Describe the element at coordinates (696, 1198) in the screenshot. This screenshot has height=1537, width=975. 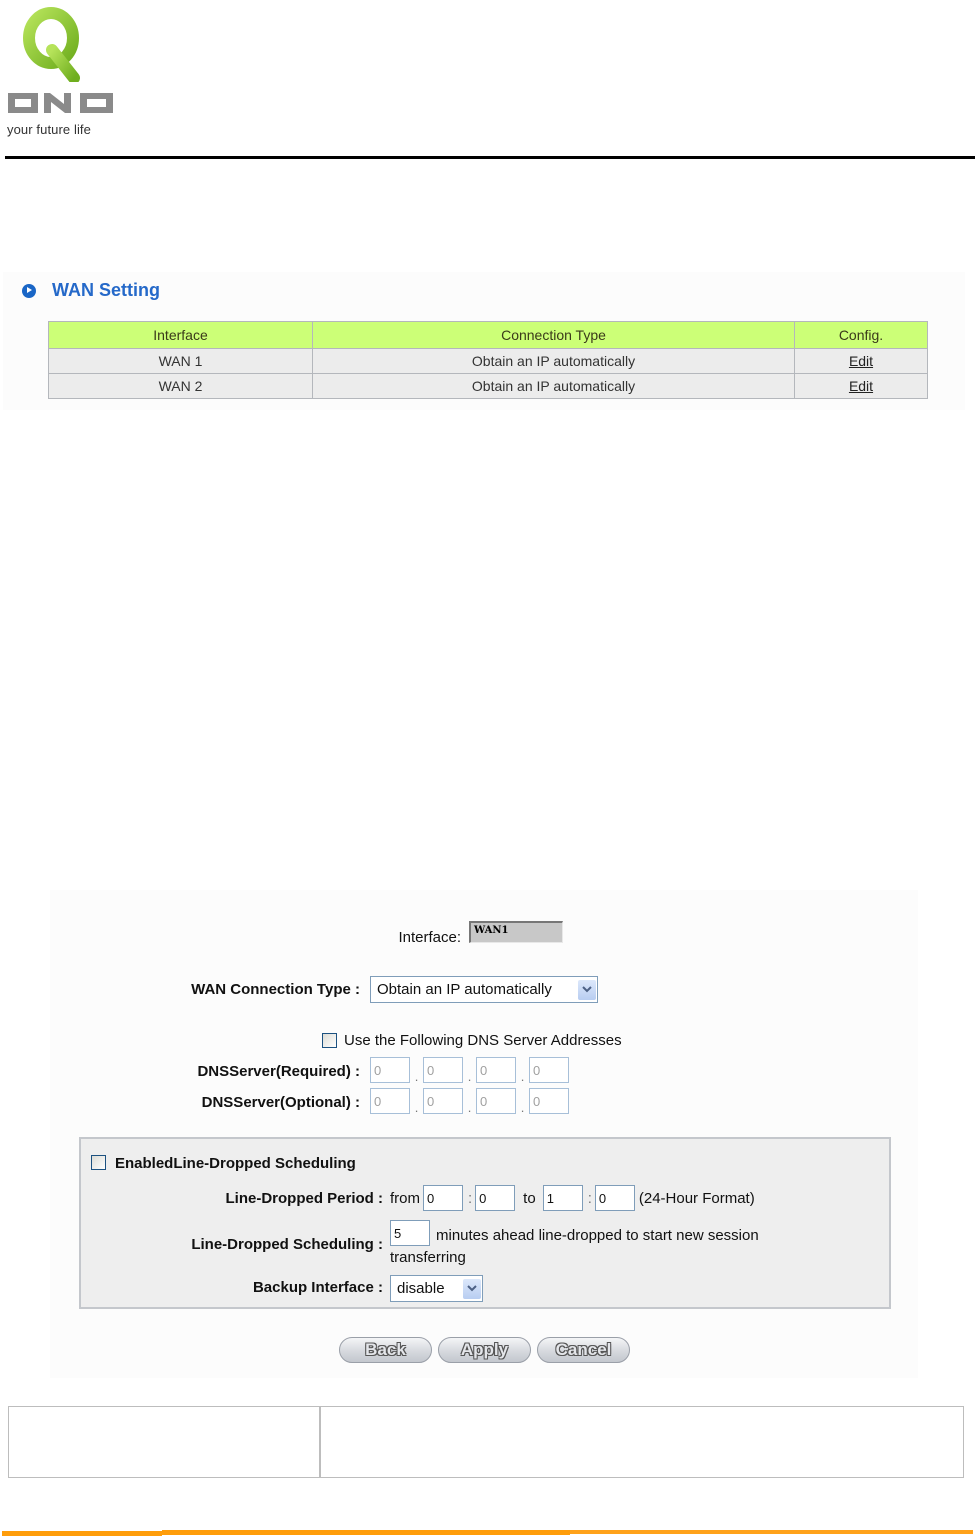
I see `time-format-note: (24-Hour Format)` at that location.